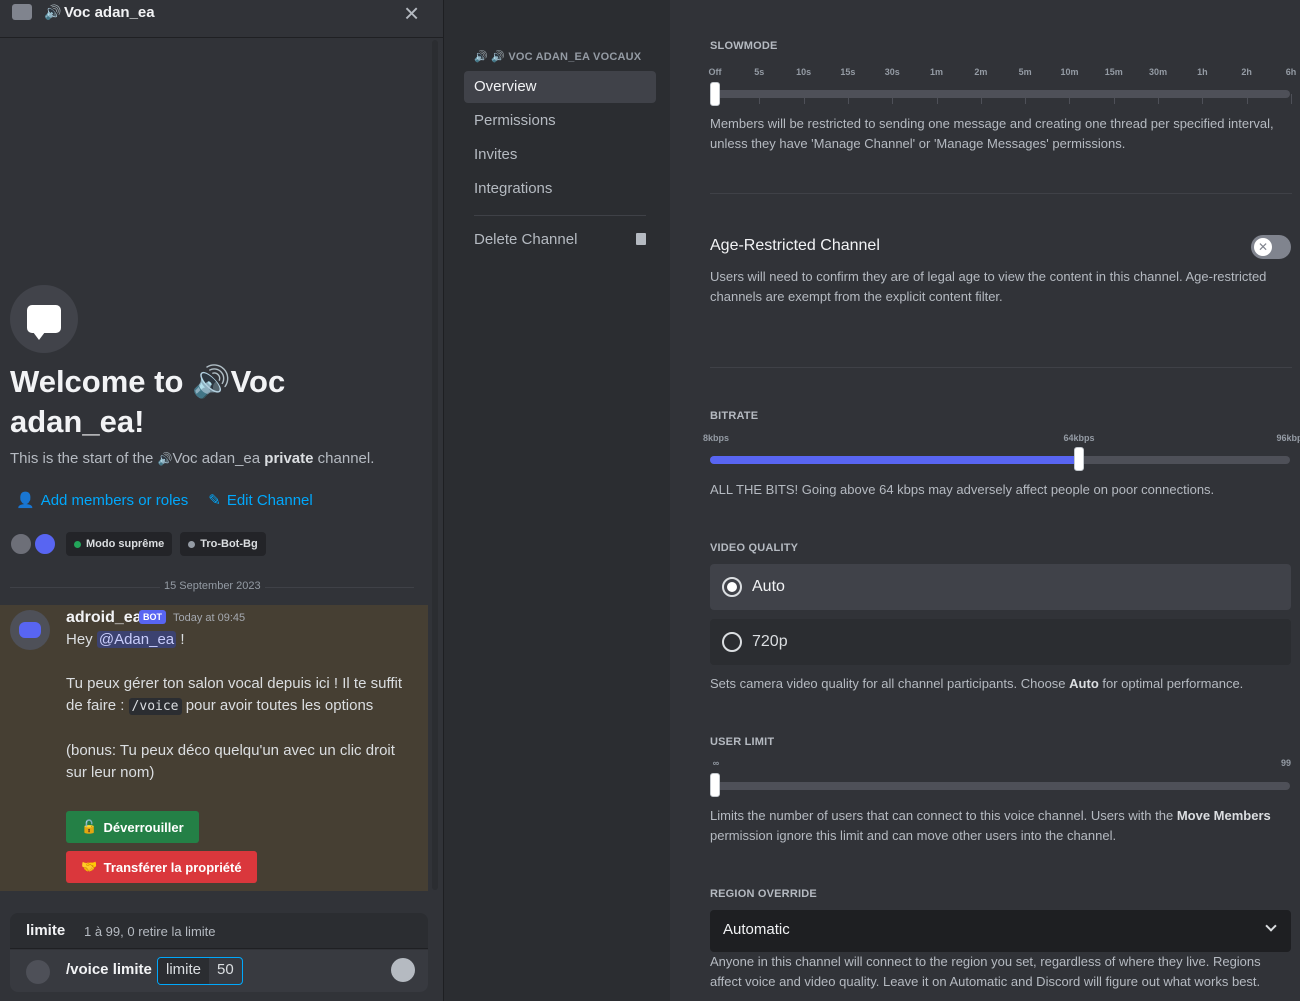 This screenshot has width=1300, height=1001. What do you see at coordinates (763, 894) in the screenshot?
I see `region-heading: REGION OVERRIDE` at bounding box center [763, 894].